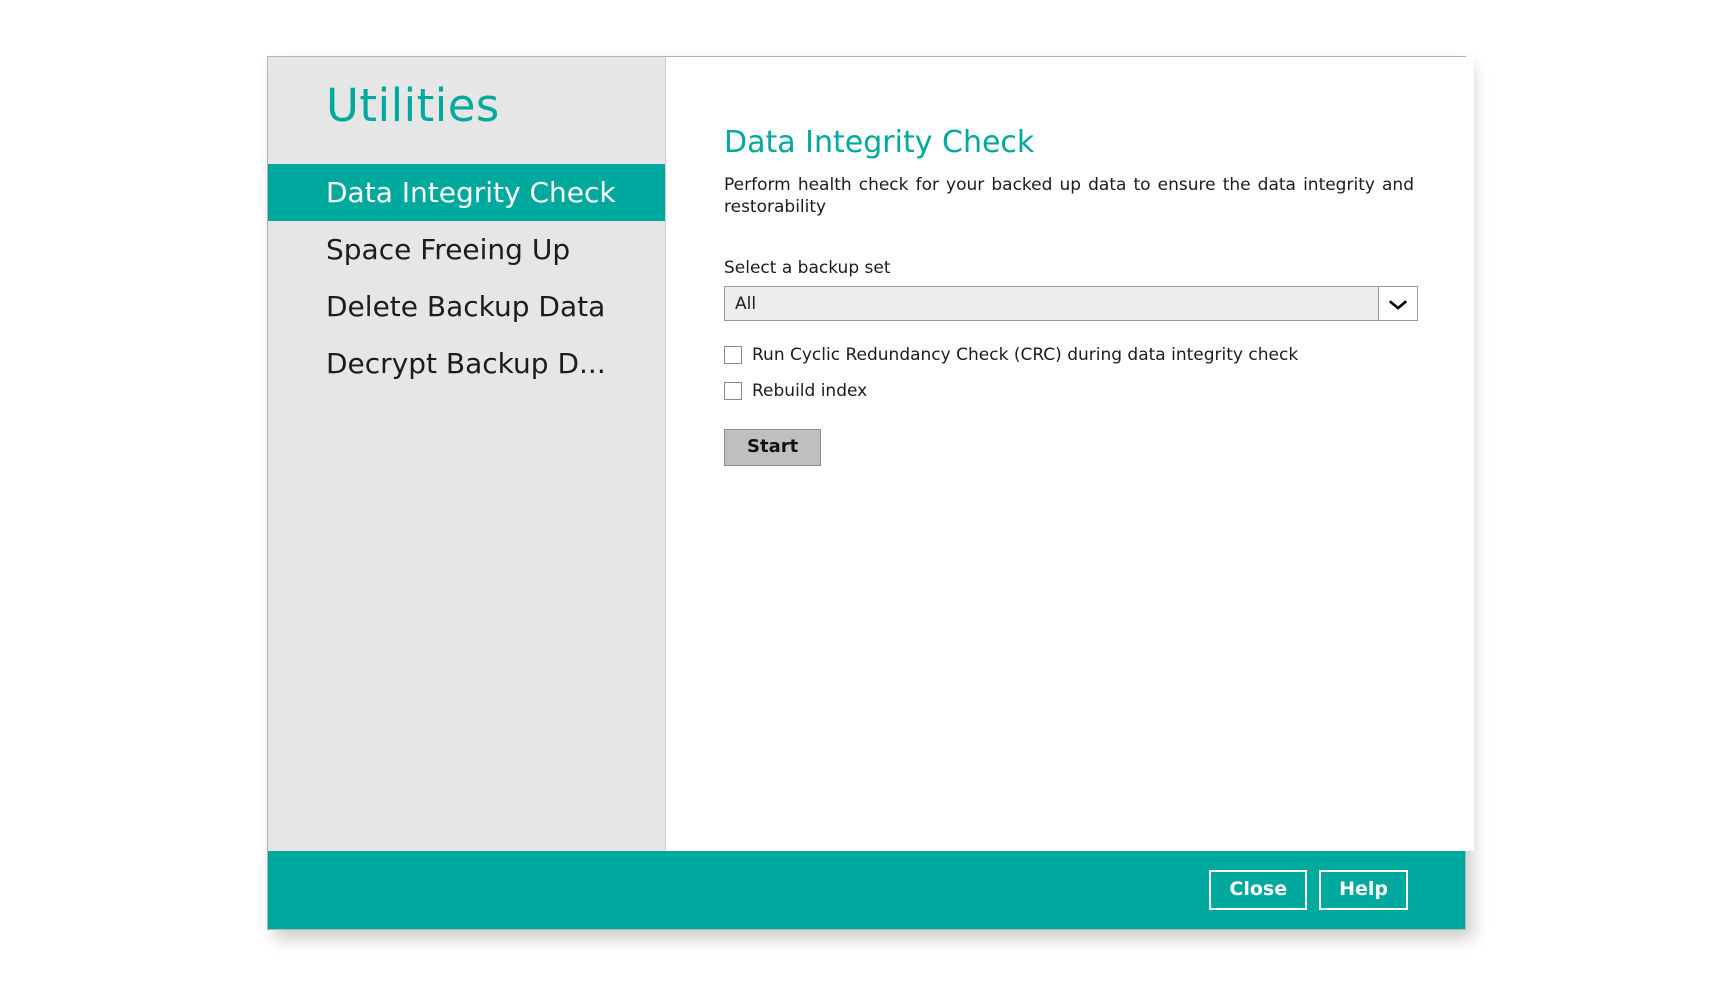 This screenshot has width=1728, height=1008. Describe the element at coordinates (810, 391) in the screenshot. I see `checkbox-rebuild-index-label: Rebuild index` at that location.